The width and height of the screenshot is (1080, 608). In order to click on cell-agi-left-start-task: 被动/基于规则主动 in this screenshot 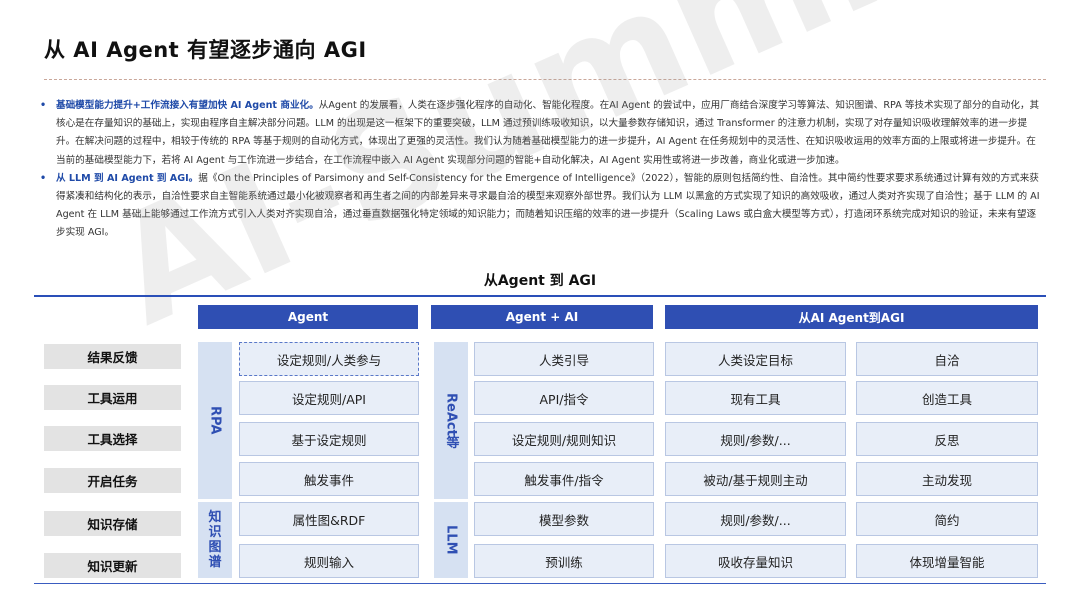, I will do `click(755, 479)`.